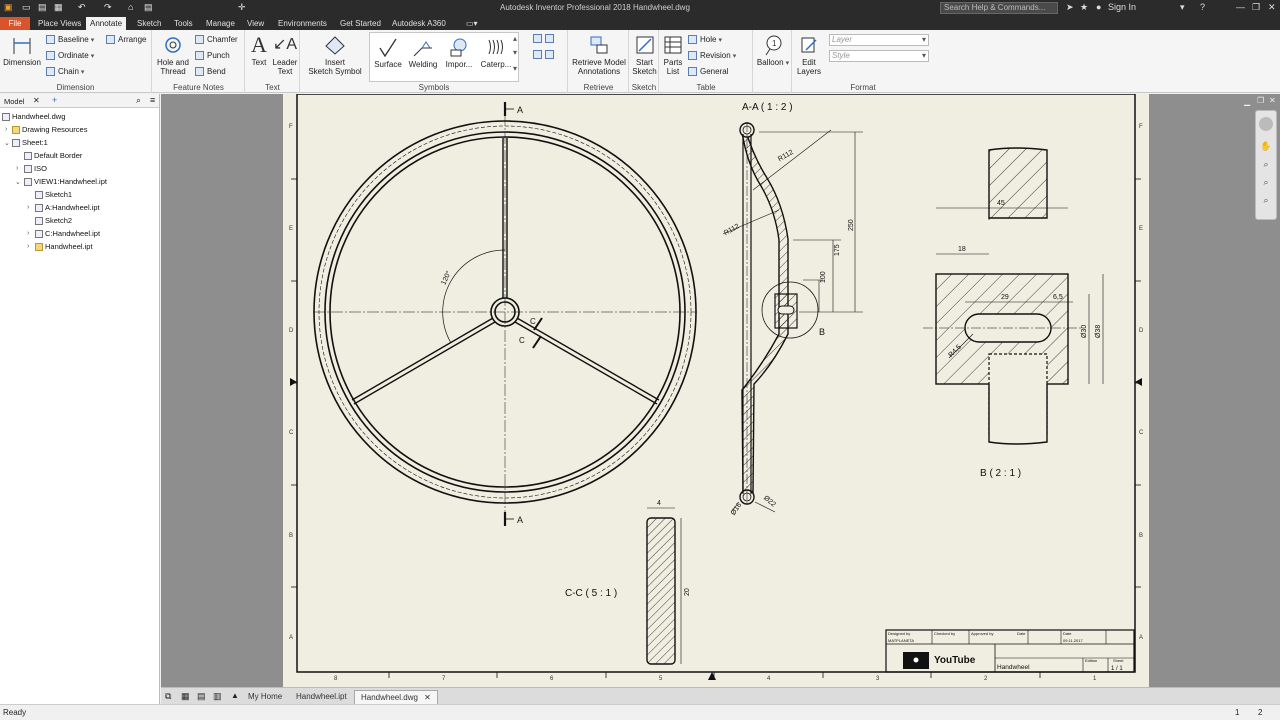 The image size is (1280, 720). What do you see at coordinates (1266, 183) in the screenshot?
I see `zoom-window-icon: ⌕` at bounding box center [1266, 183].